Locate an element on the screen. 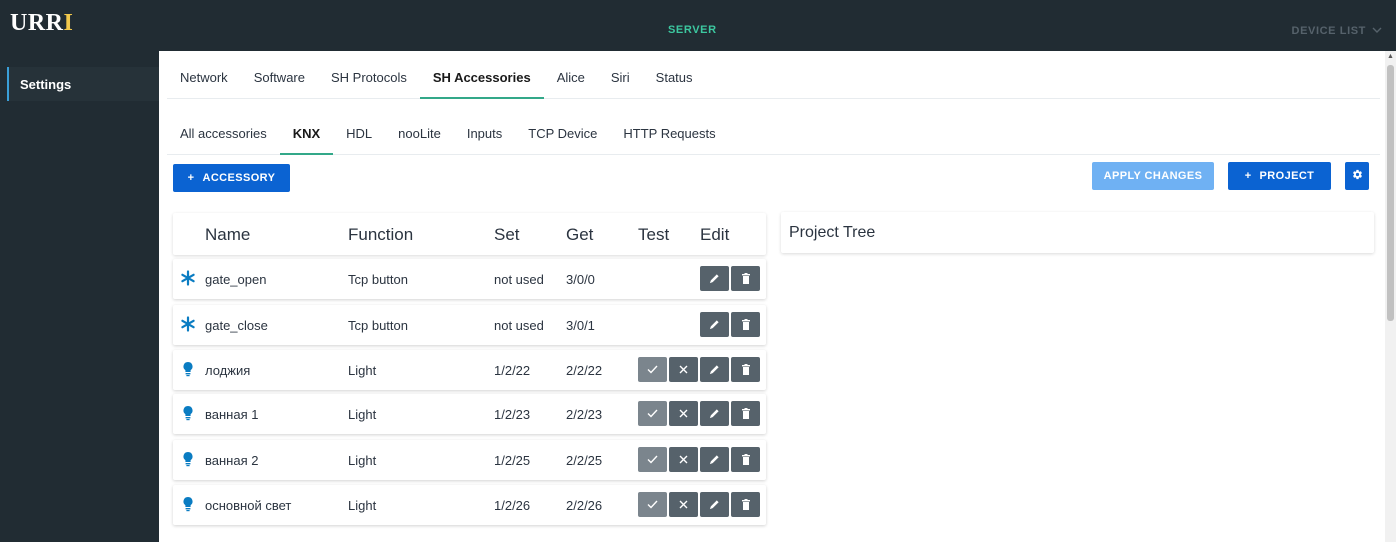  cell-function: Tcp button is located at coordinates (378, 325).